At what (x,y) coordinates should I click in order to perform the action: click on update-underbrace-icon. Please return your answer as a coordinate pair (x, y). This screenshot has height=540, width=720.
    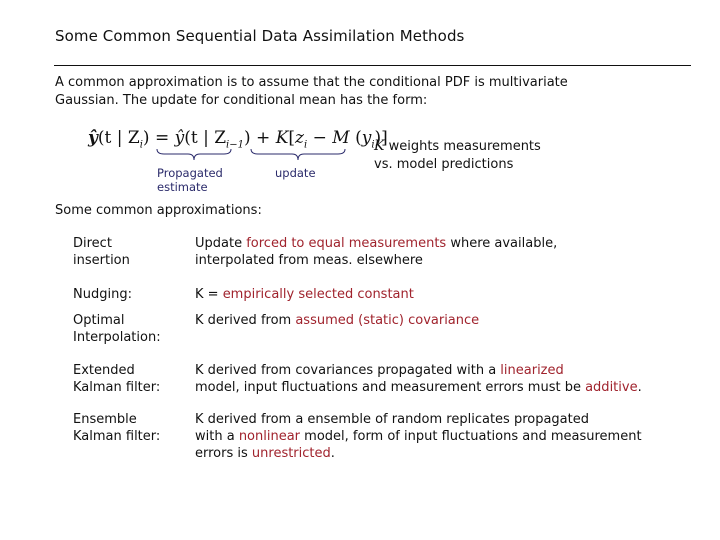
    Looking at the image, I should click on (298, 155).